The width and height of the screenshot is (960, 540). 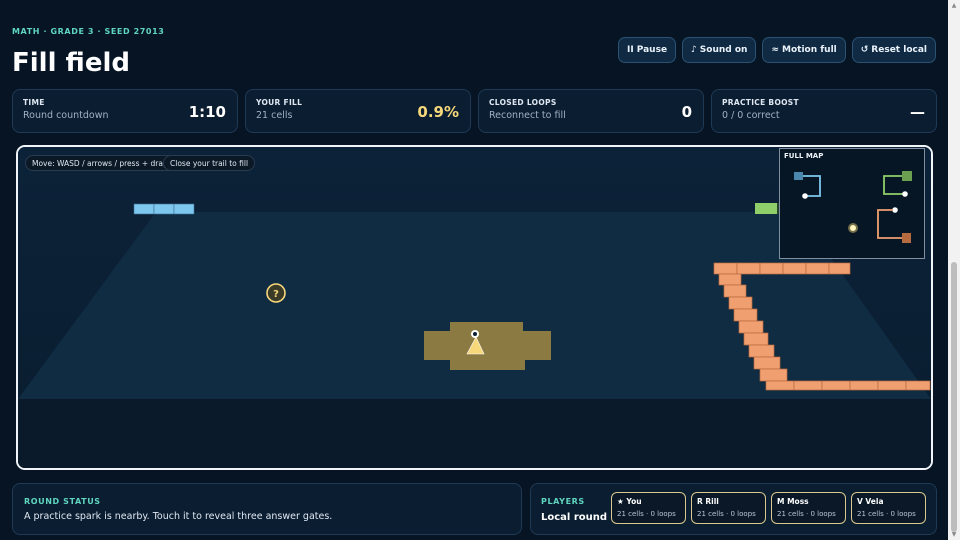 What do you see at coordinates (207, 112) in the screenshot?
I see `stat-value-time: 1:10` at bounding box center [207, 112].